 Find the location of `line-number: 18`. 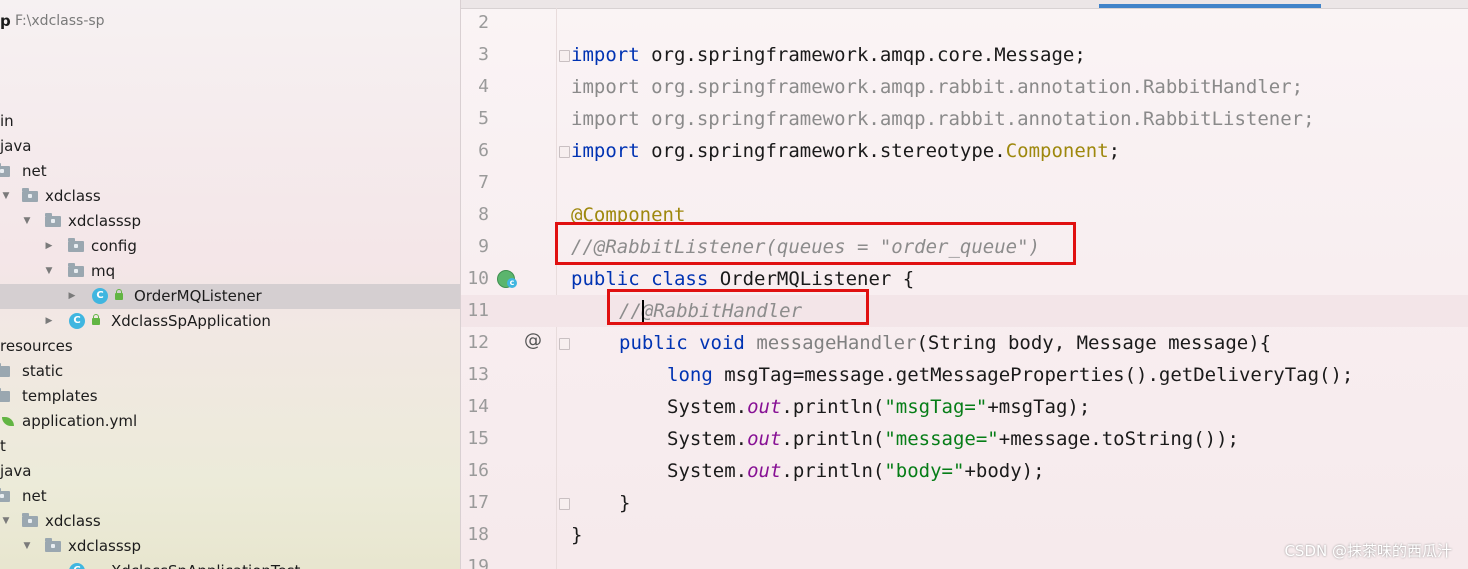

line-number: 18 is located at coordinates (478, 534).